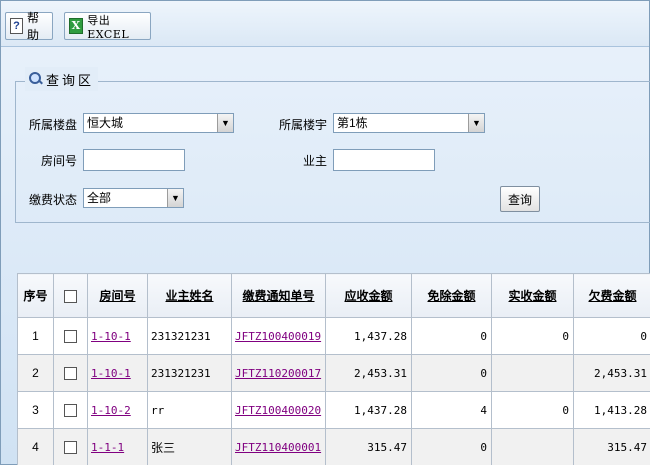 This screenshot has width=650, height=465. I want to click on room-label: 房间号, so click(58, 161).